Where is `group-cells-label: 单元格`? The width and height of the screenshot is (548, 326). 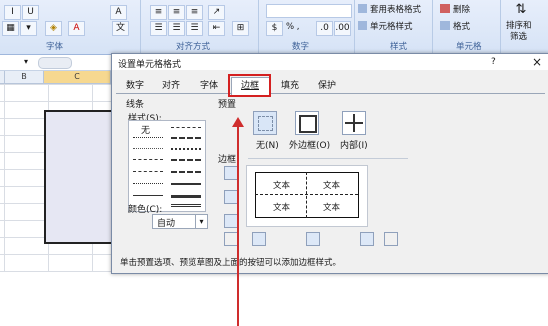
group-cells-label: 单元格 is located at coordinates (469, 47).